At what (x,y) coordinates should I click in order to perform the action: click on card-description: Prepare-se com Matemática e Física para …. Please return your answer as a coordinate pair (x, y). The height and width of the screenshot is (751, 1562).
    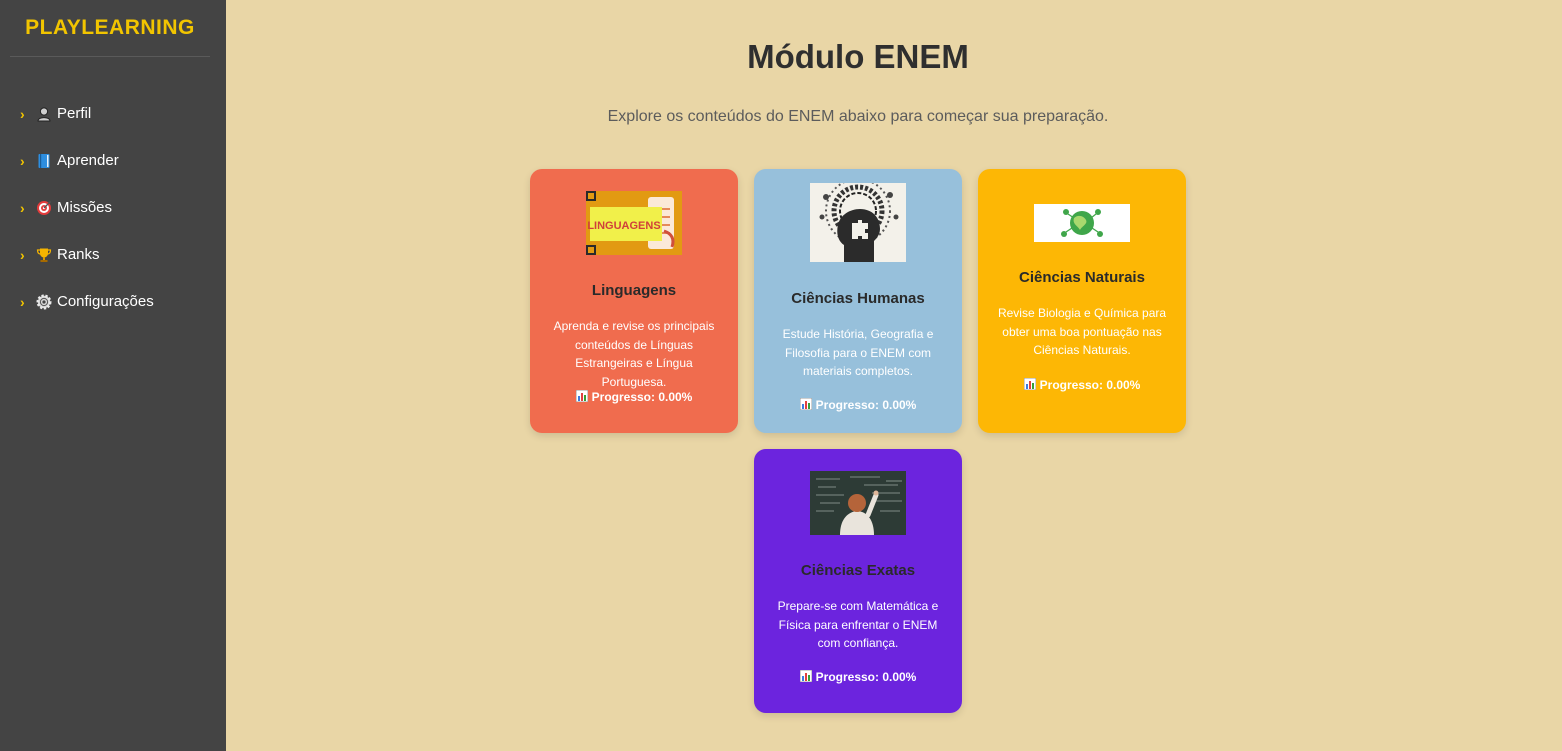
    Looking at the image, I should click on (858, 624).